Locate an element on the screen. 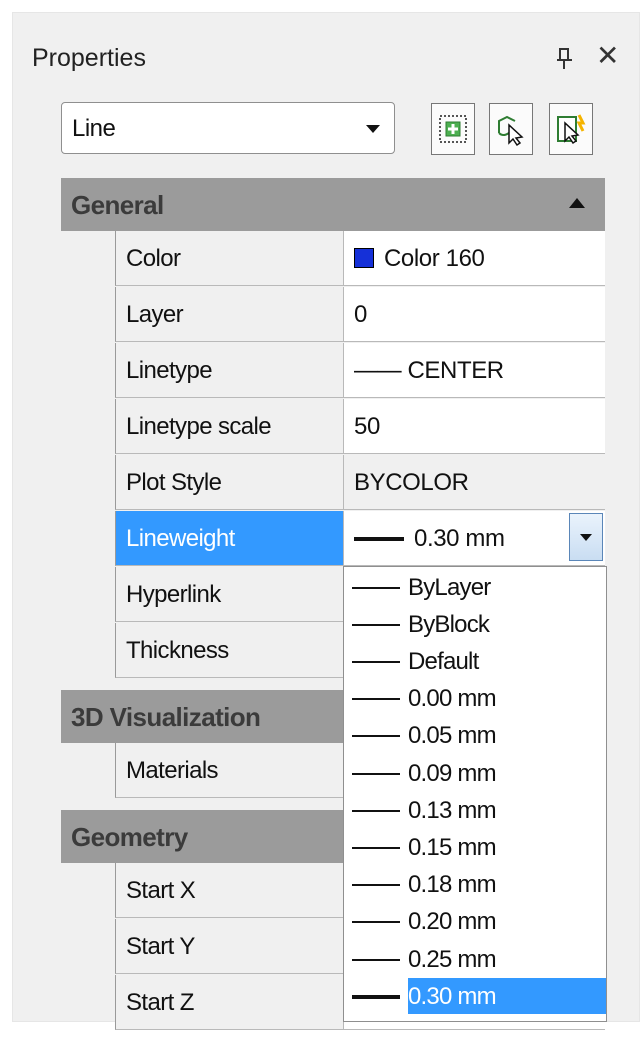 The image size is (642, 1048). property-row-lineweight: Lineweight 0.30 mm is located at coordinates (360, 539).